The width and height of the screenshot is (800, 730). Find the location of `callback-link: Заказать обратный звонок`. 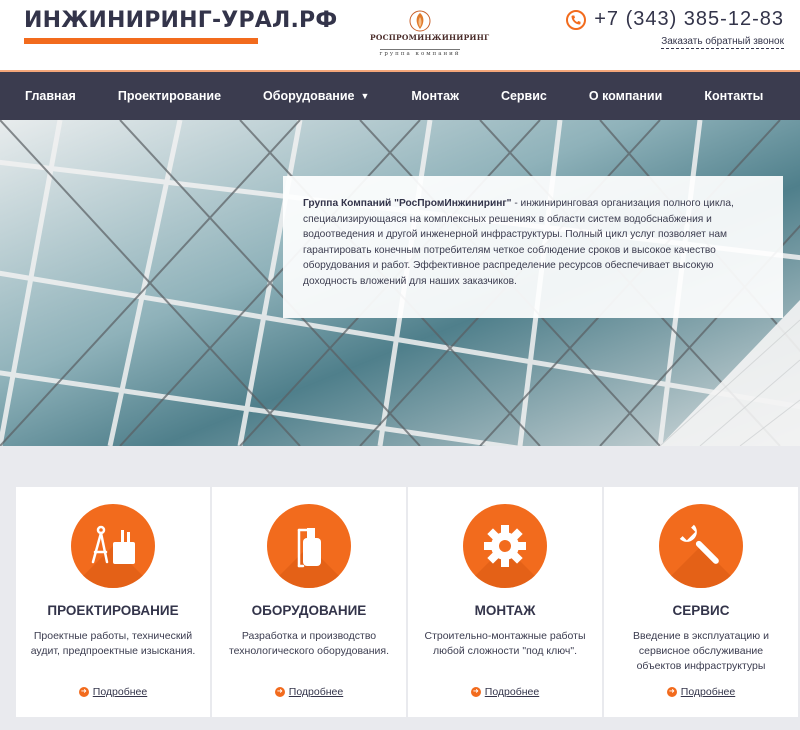

callback-link: Заказать обратный звонок is located at coordinates (722, 42).